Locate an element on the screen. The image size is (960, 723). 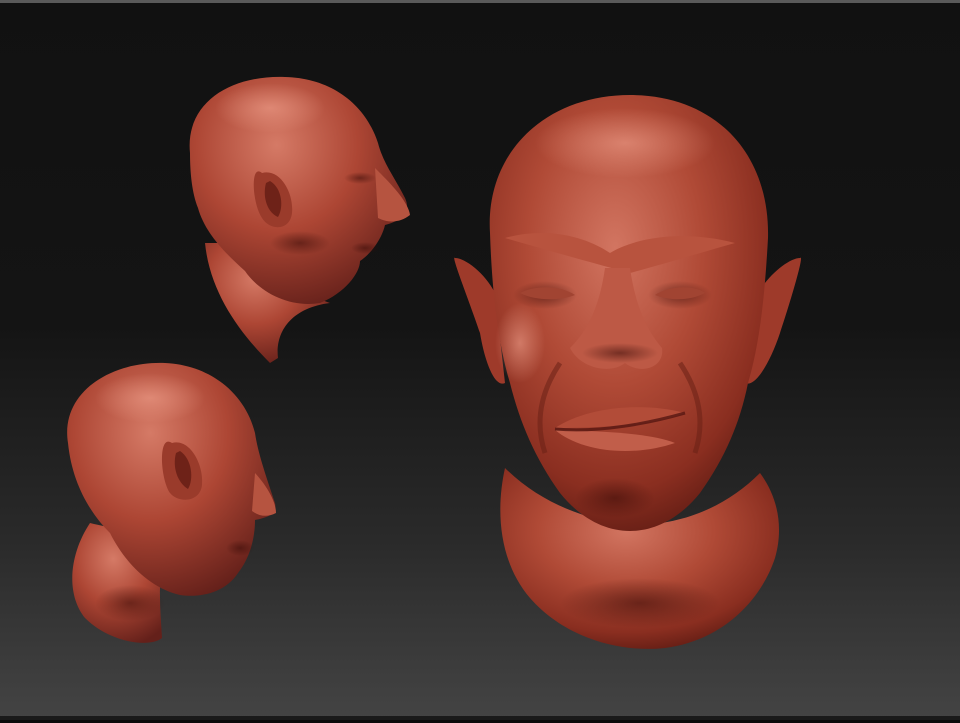
side-view-top is located at coordinates (299, 219).